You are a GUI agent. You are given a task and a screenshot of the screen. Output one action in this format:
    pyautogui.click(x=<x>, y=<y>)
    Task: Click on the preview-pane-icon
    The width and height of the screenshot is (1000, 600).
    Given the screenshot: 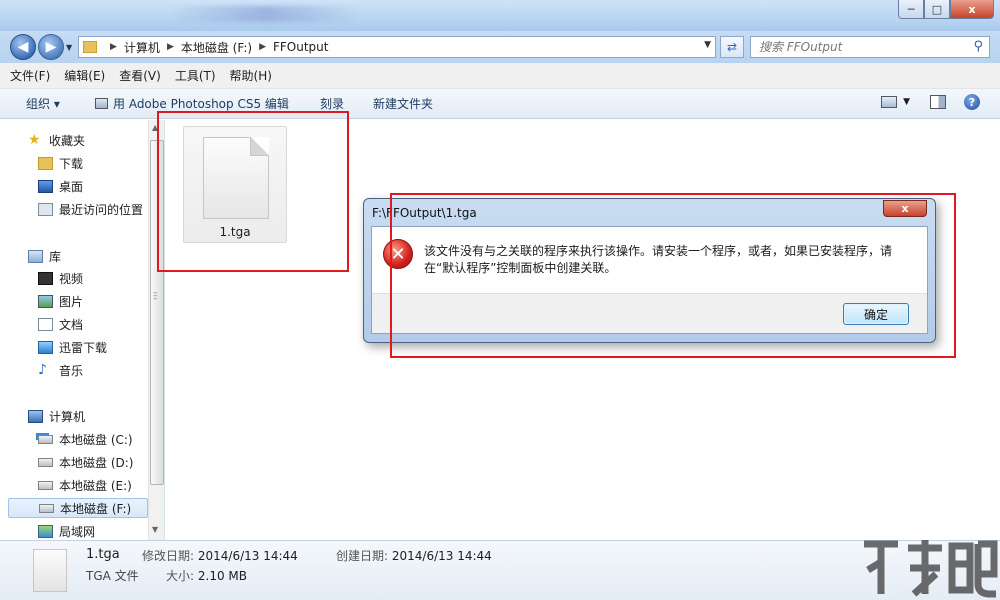 What is the action you would take?
    pyautogui.click(x=938, y=102)
    